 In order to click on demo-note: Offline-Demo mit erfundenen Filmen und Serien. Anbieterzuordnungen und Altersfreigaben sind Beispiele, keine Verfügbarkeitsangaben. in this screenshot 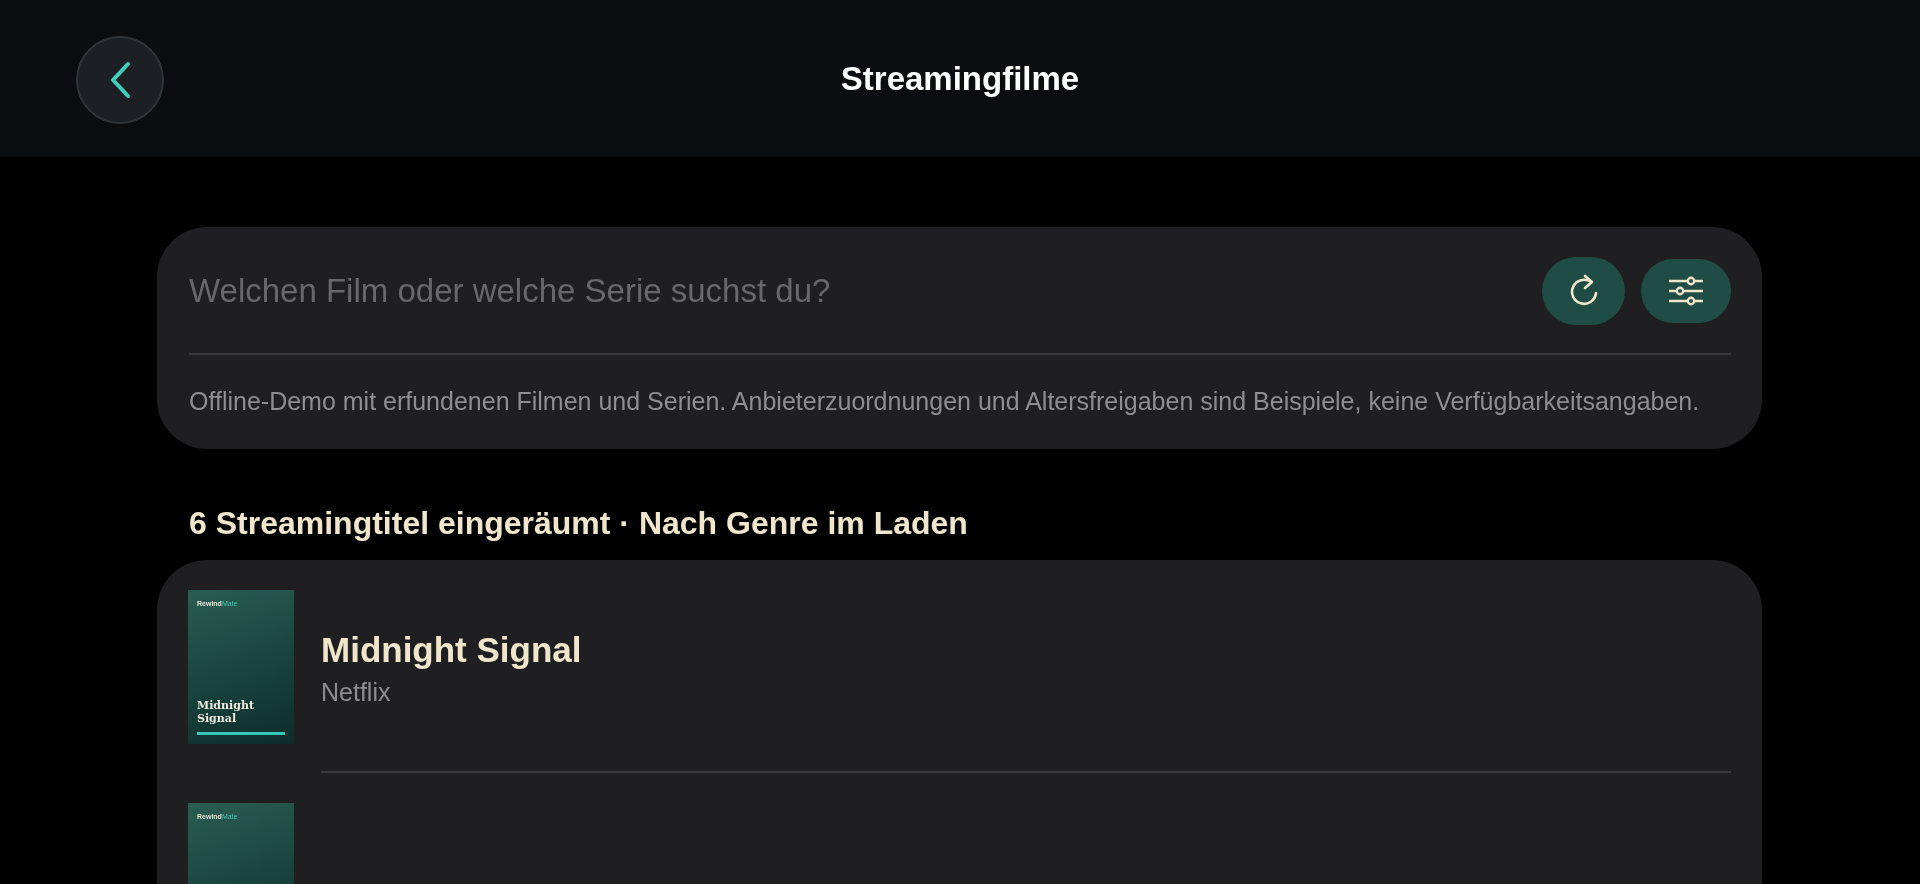, I will do `click(945, 401)`.